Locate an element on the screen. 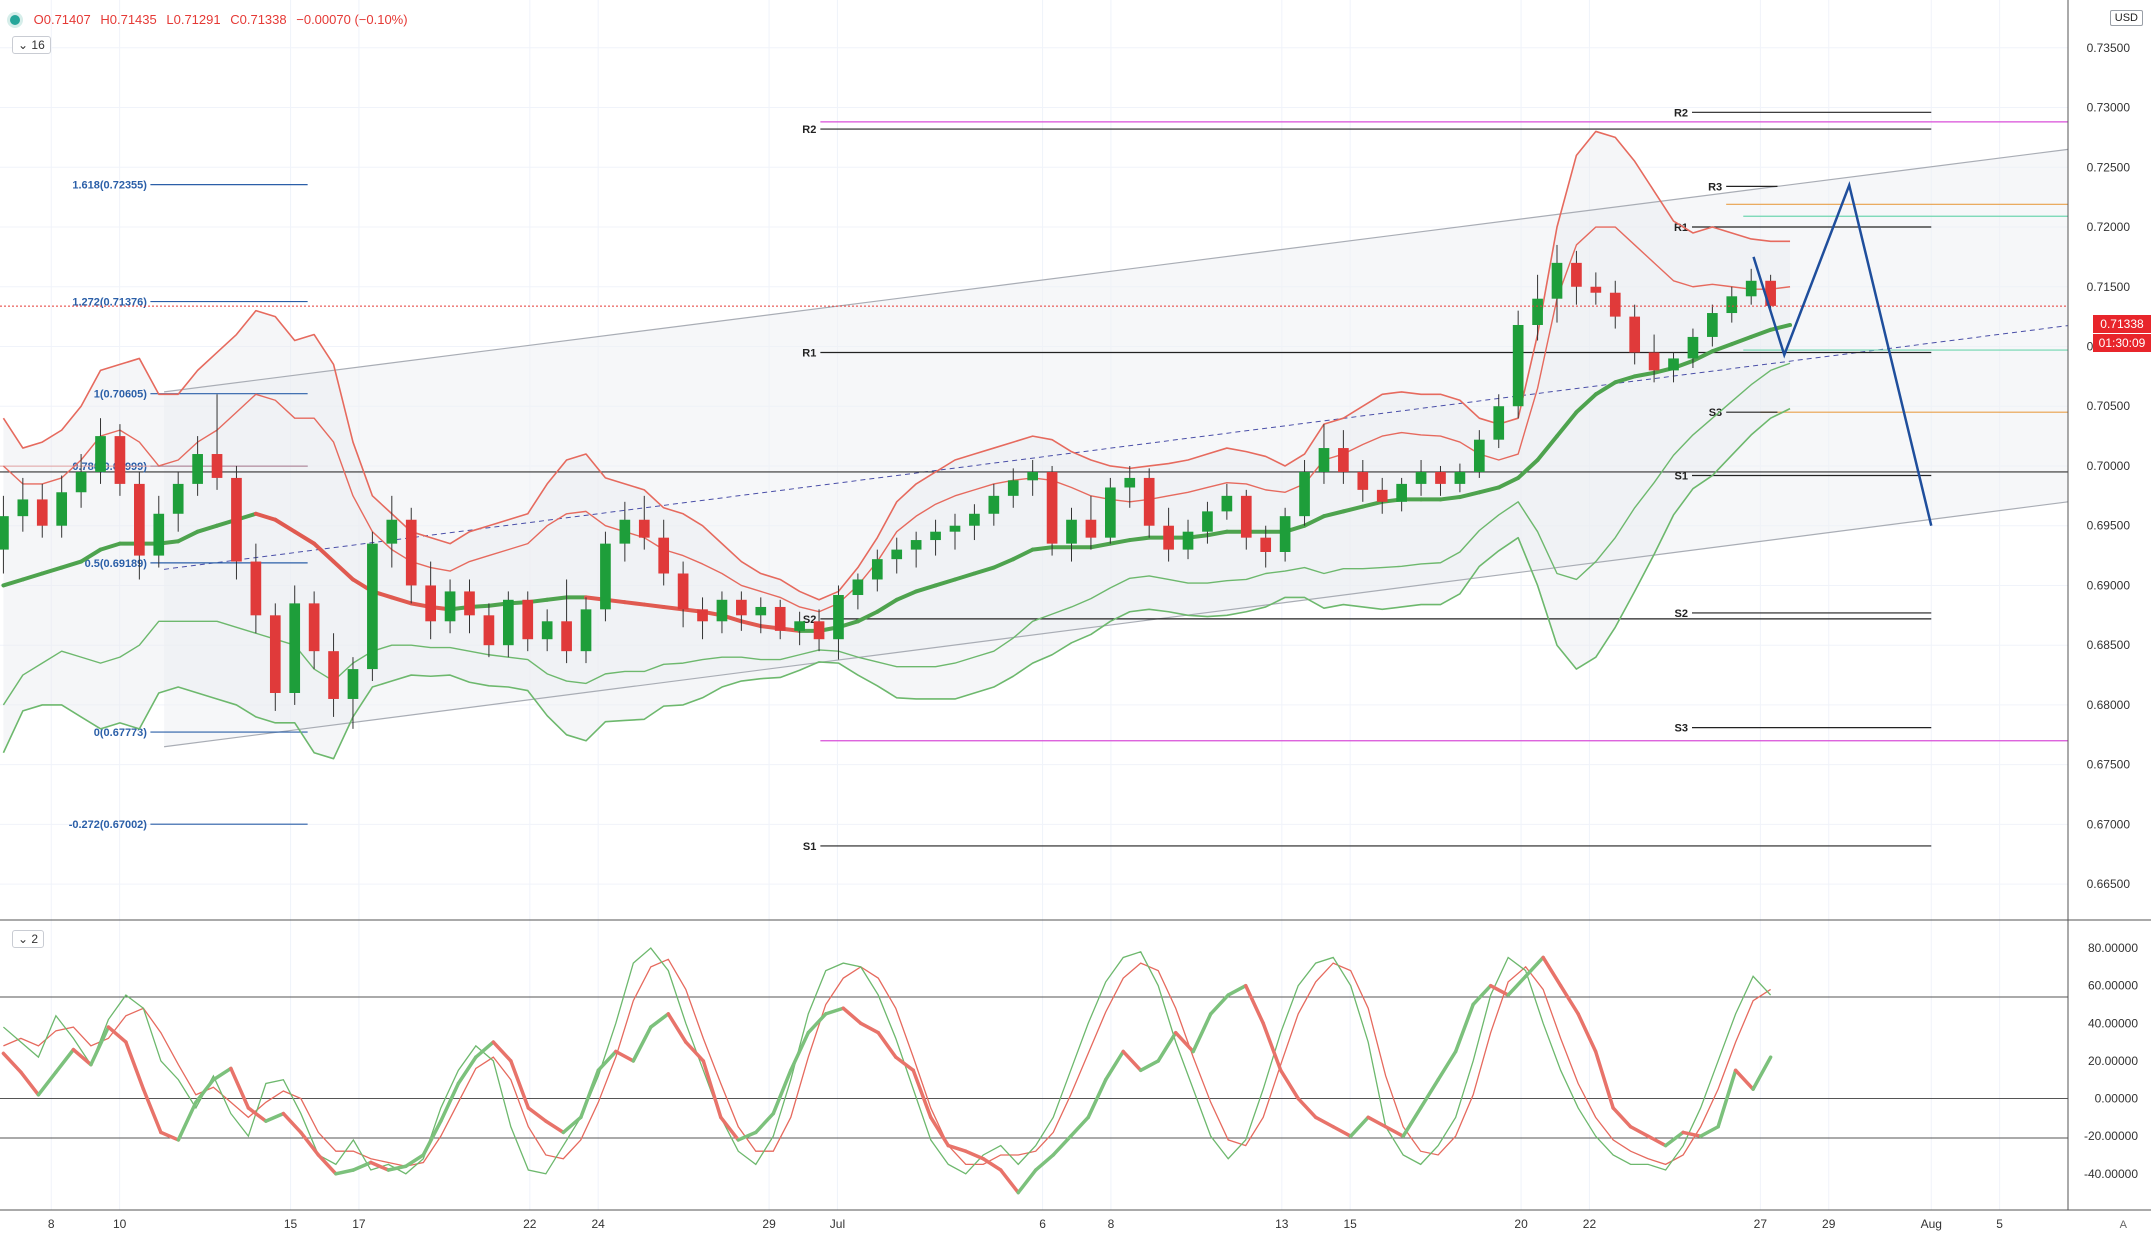  symbol-status-icon is located at coordinates (15, 20).